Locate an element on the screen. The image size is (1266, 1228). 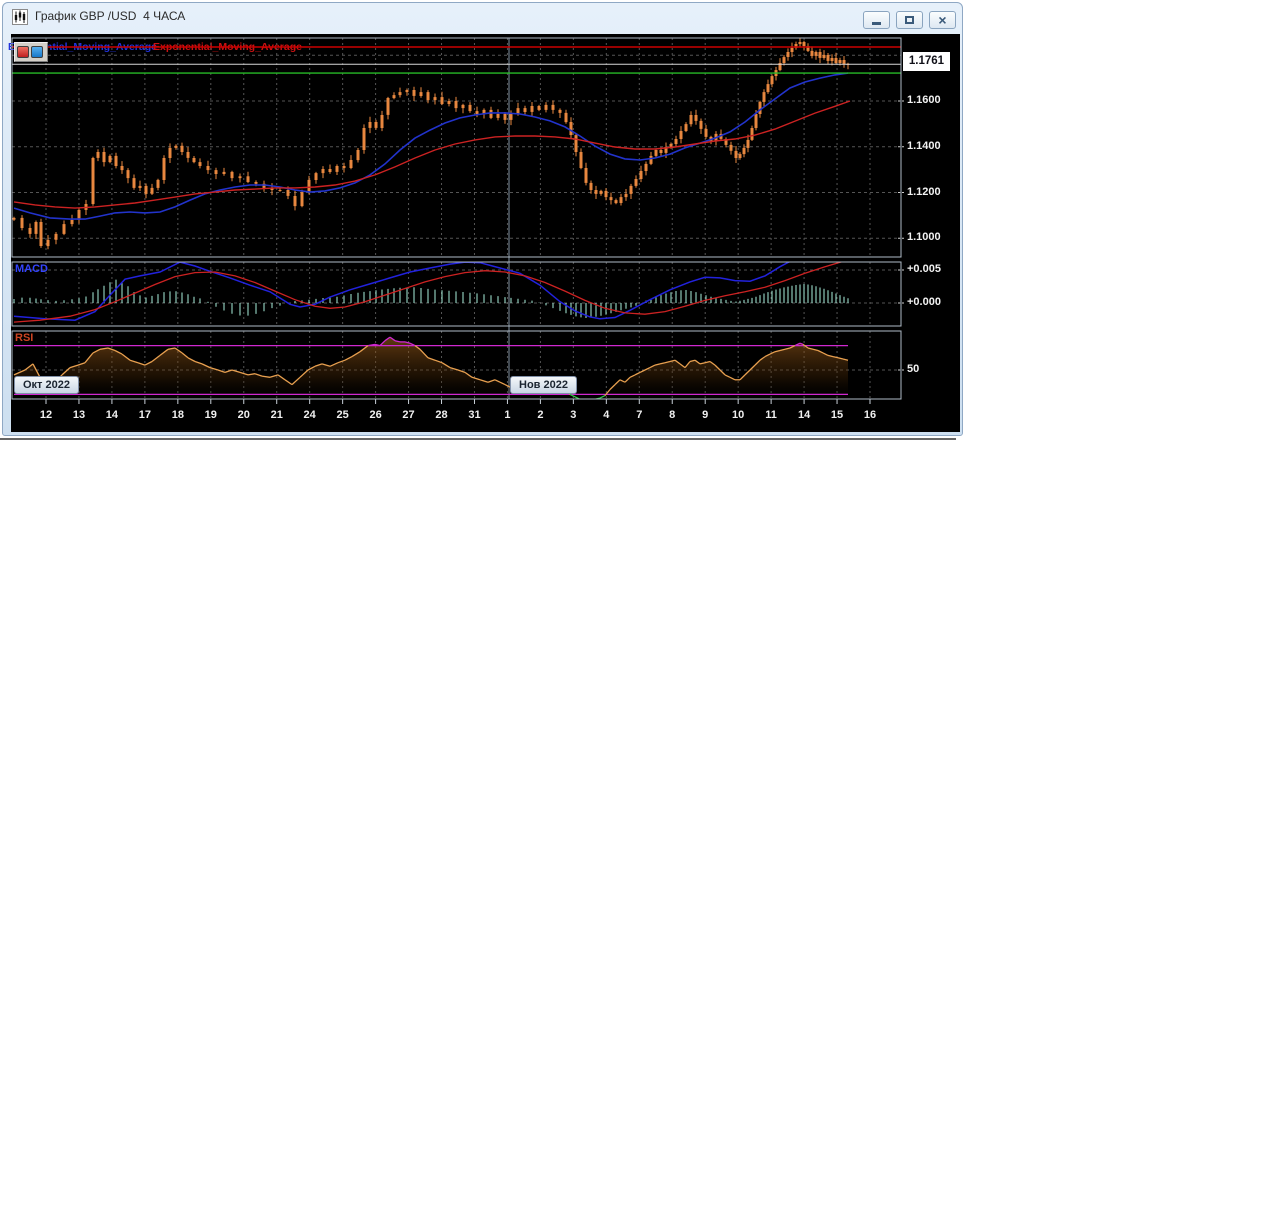
restore-icon is located at coordinates (909, 20).